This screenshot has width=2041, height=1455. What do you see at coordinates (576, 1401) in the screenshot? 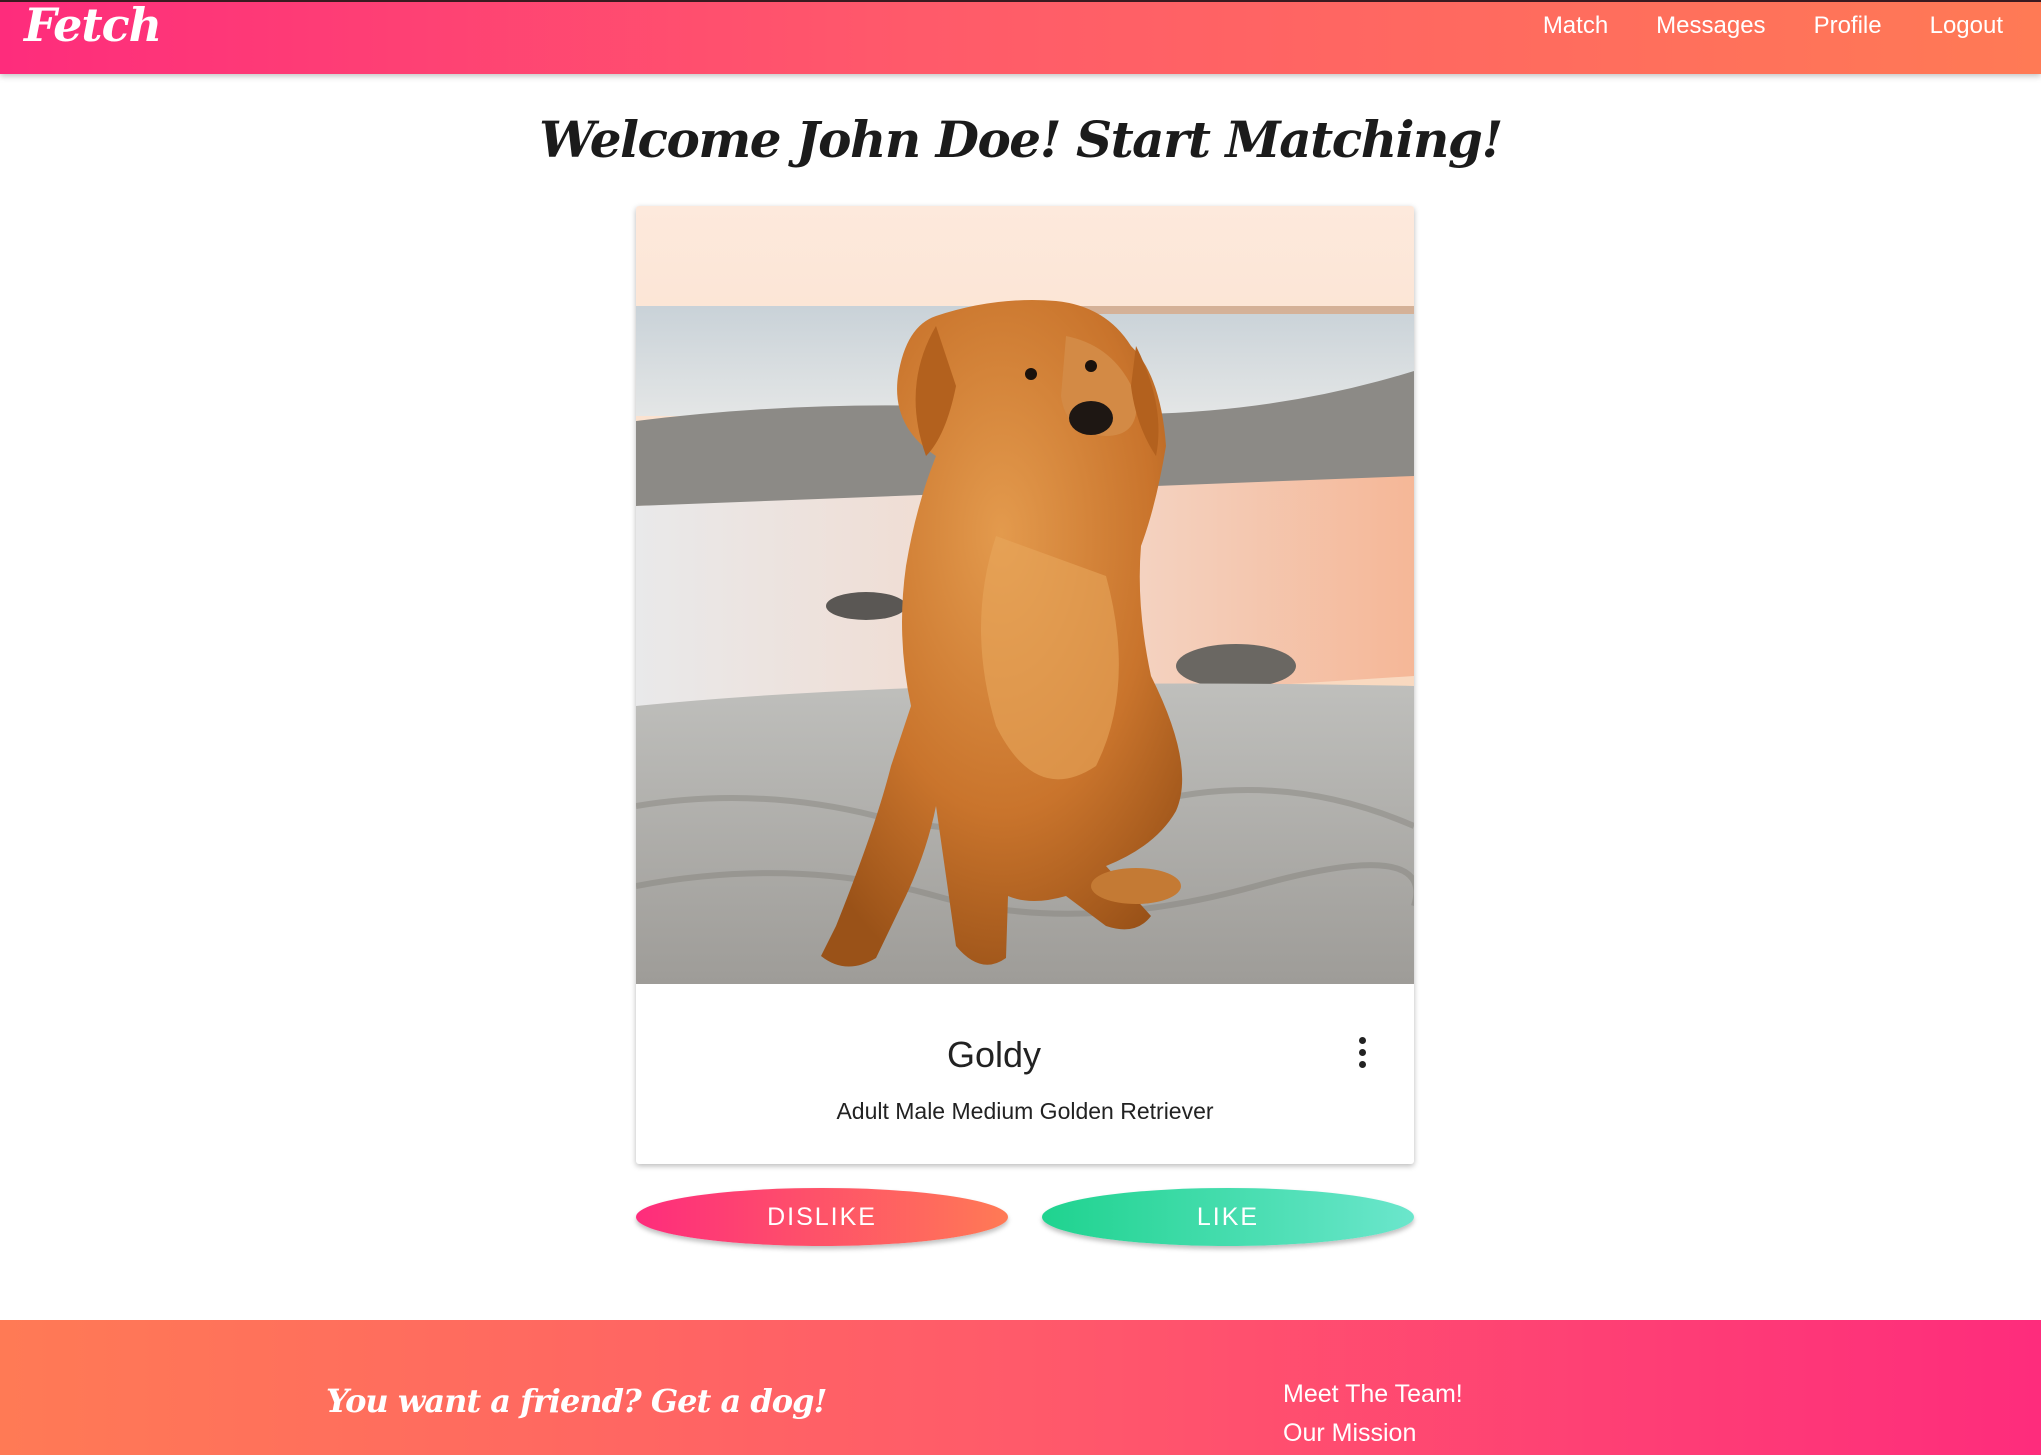
I see `footer-tagline: You want a friend? Get a dog!` at bounding box center [576, 1401].